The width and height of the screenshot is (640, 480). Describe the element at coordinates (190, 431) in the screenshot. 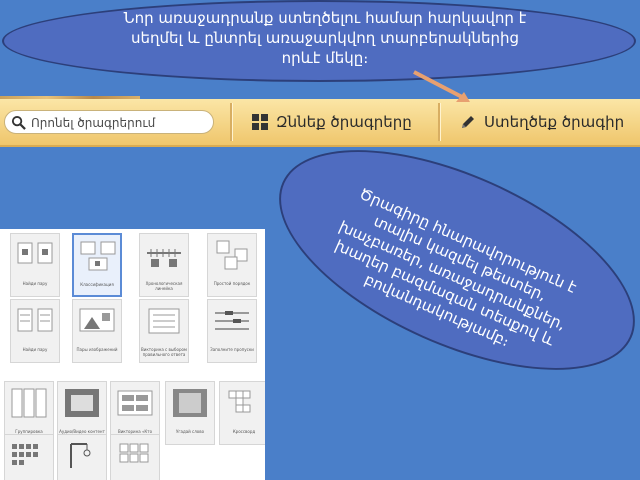

I see `template-caption: Угадай слово` at that location.